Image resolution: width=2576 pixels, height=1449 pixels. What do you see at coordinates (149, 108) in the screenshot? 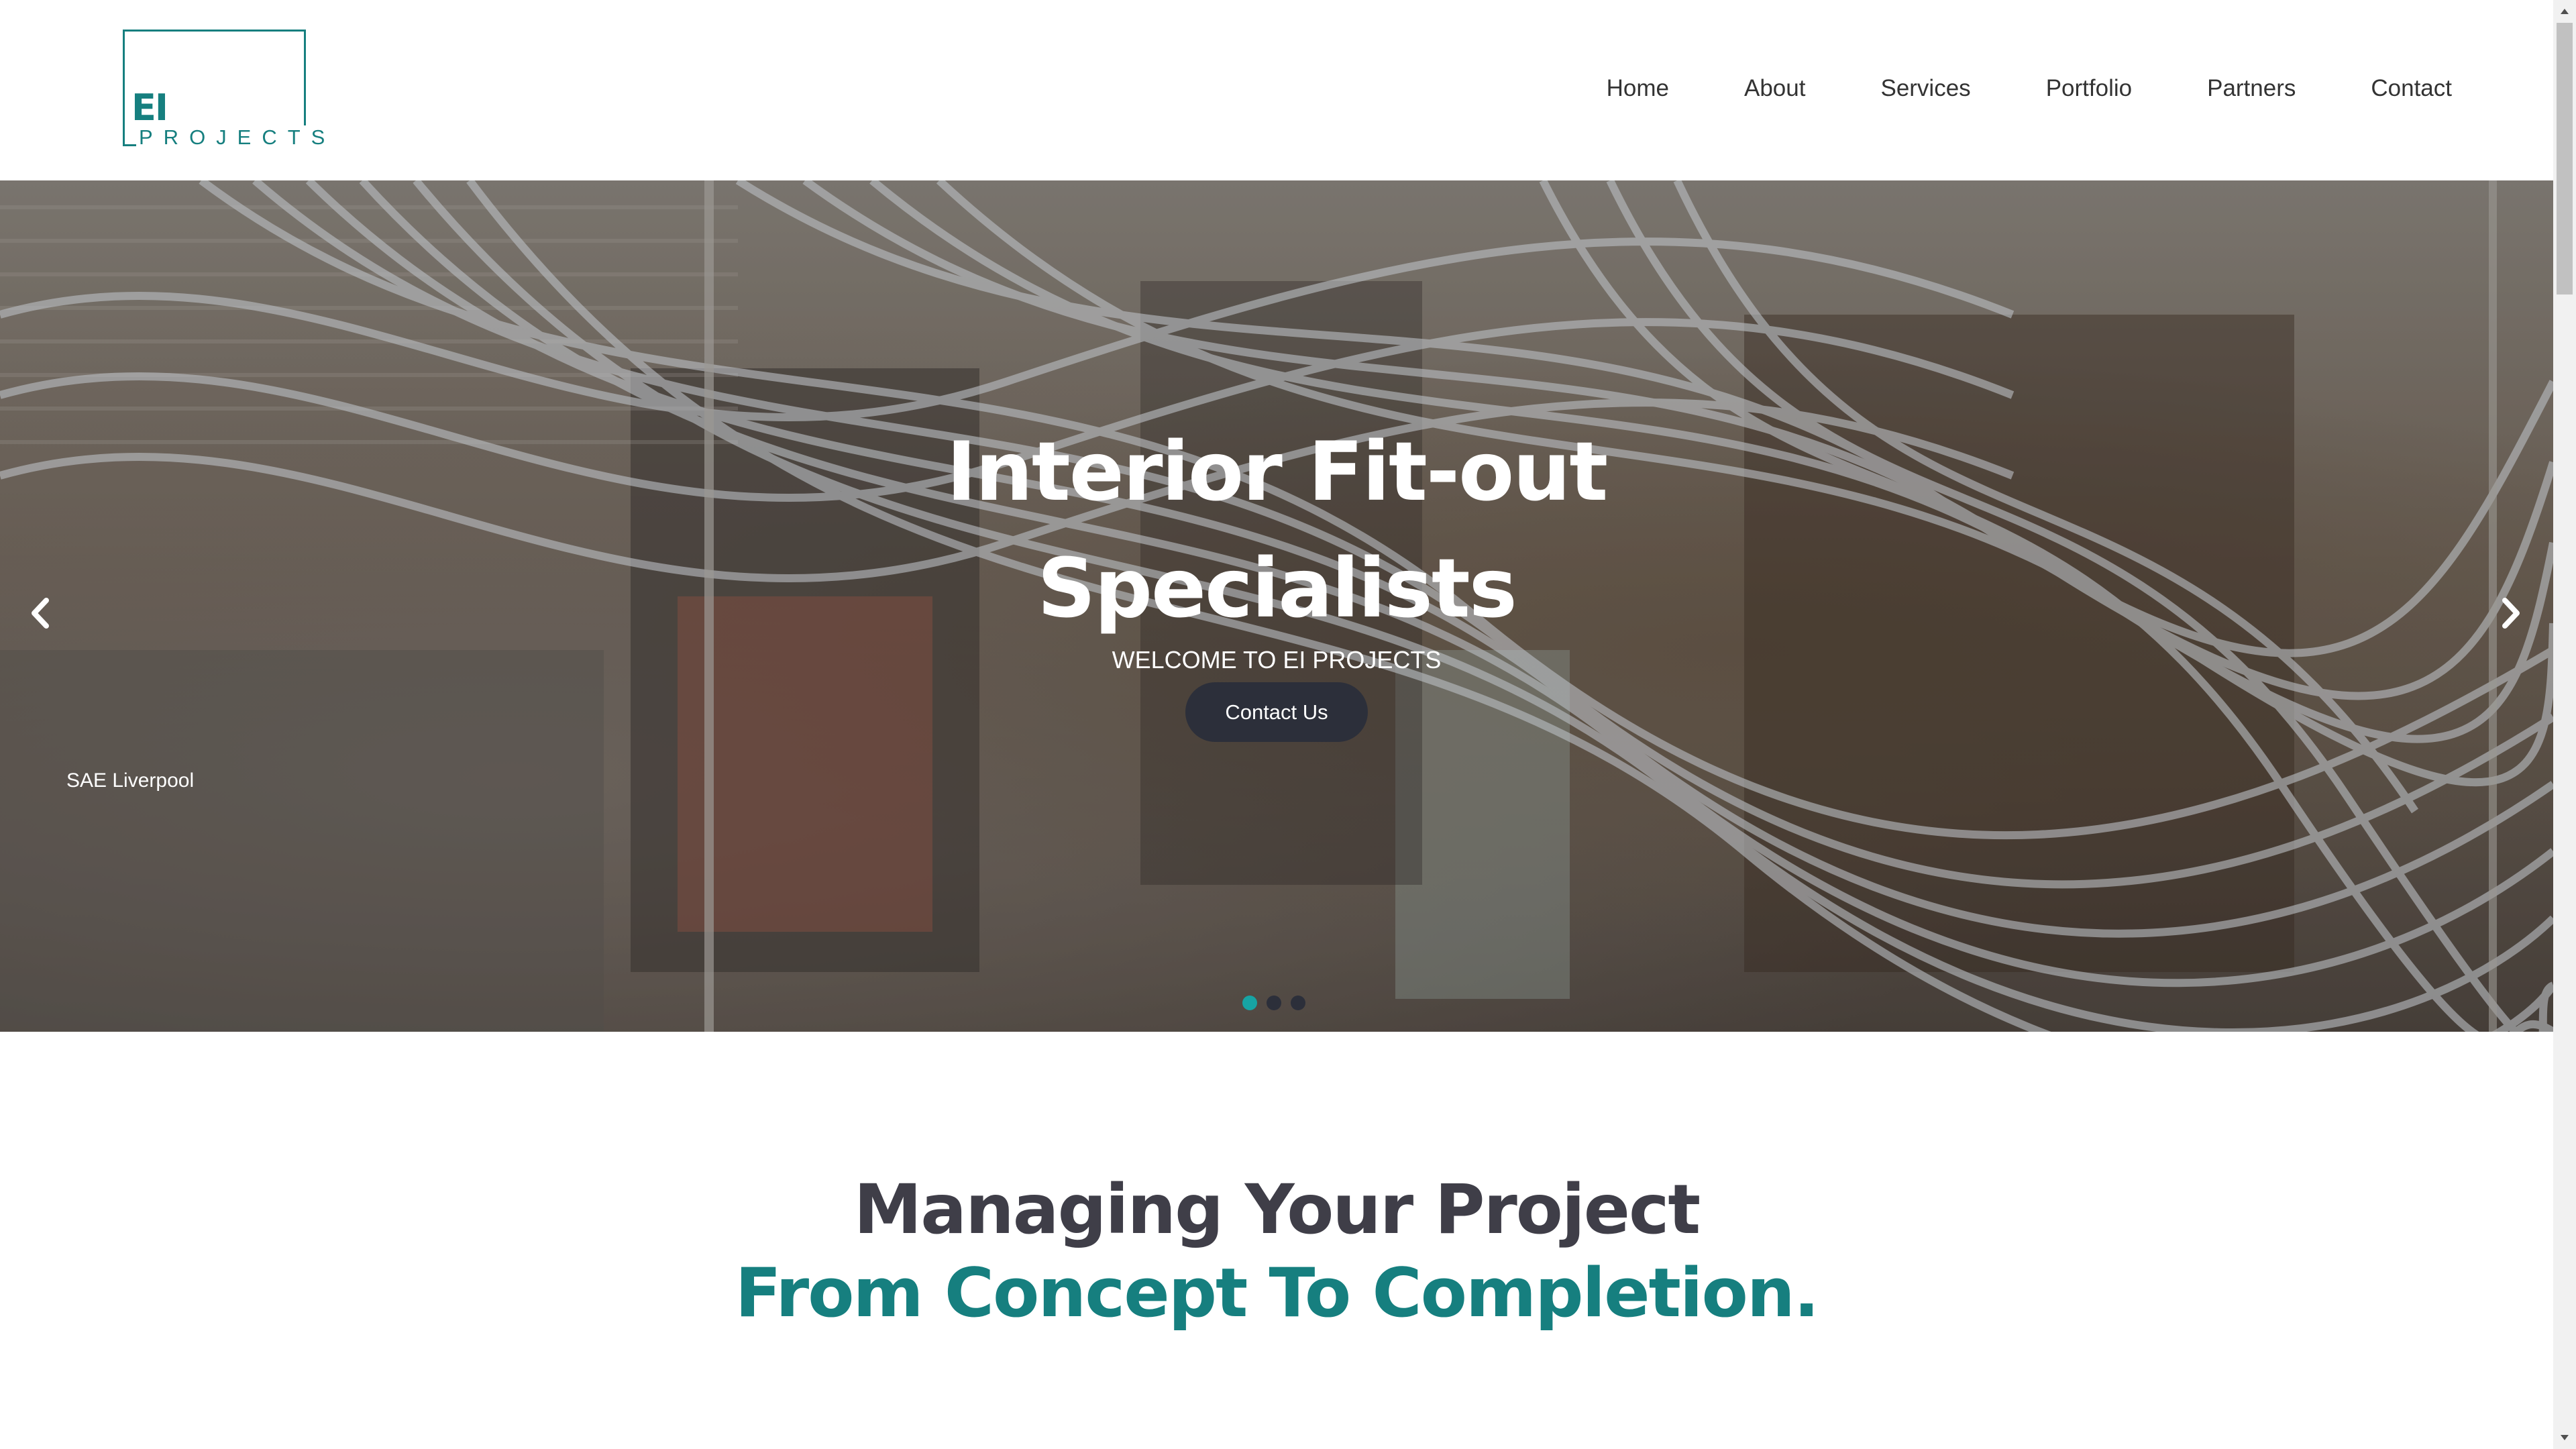
I see `logo-mark: EI` at bounding box center [149, 108].